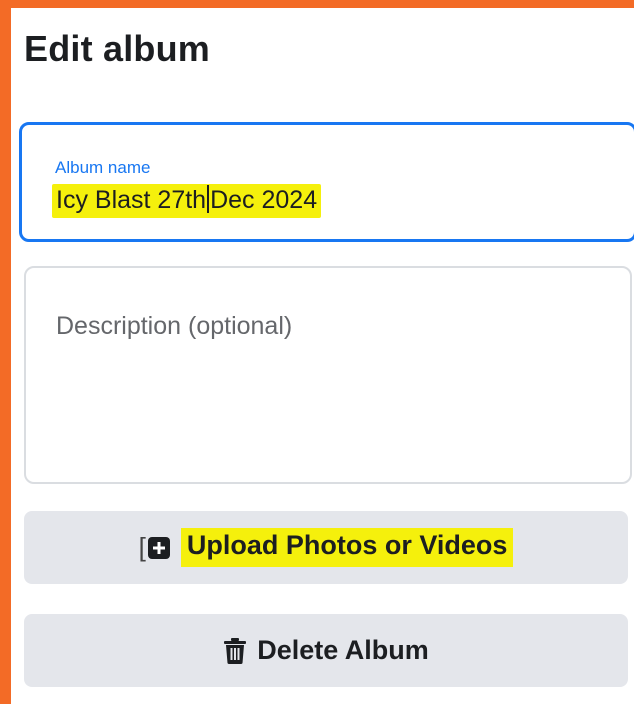  What do you see at coordinates (159, 548) in the screenshot?
I see `add-photo-icon` at bounding box center [159, 548].